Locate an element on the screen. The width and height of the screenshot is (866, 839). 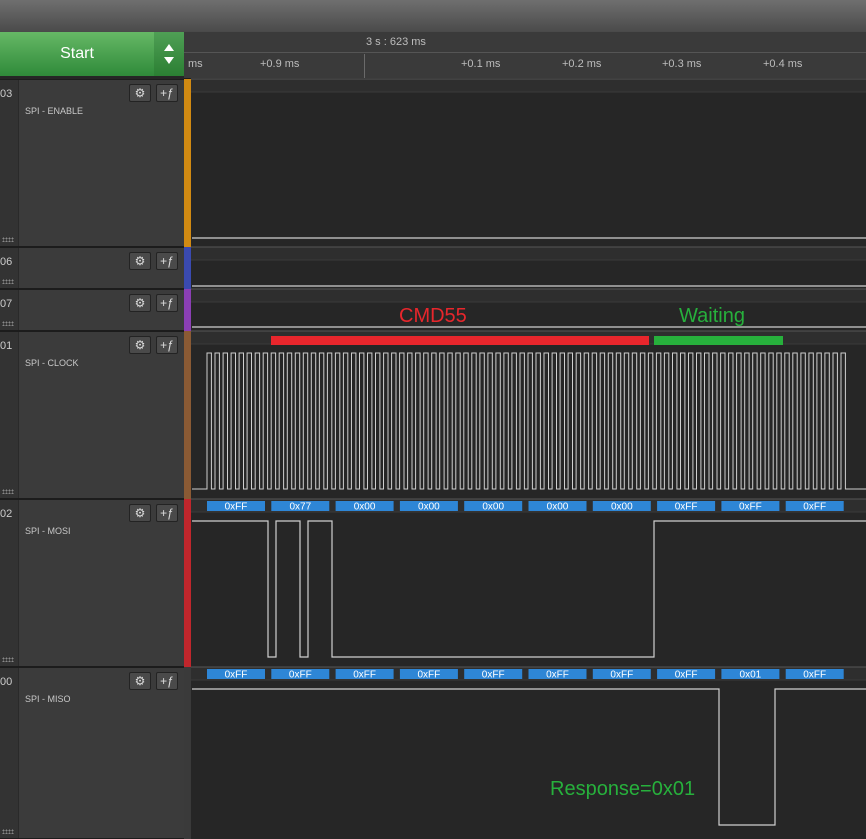
channel-number: 06 is located at coordinates (6, 262).